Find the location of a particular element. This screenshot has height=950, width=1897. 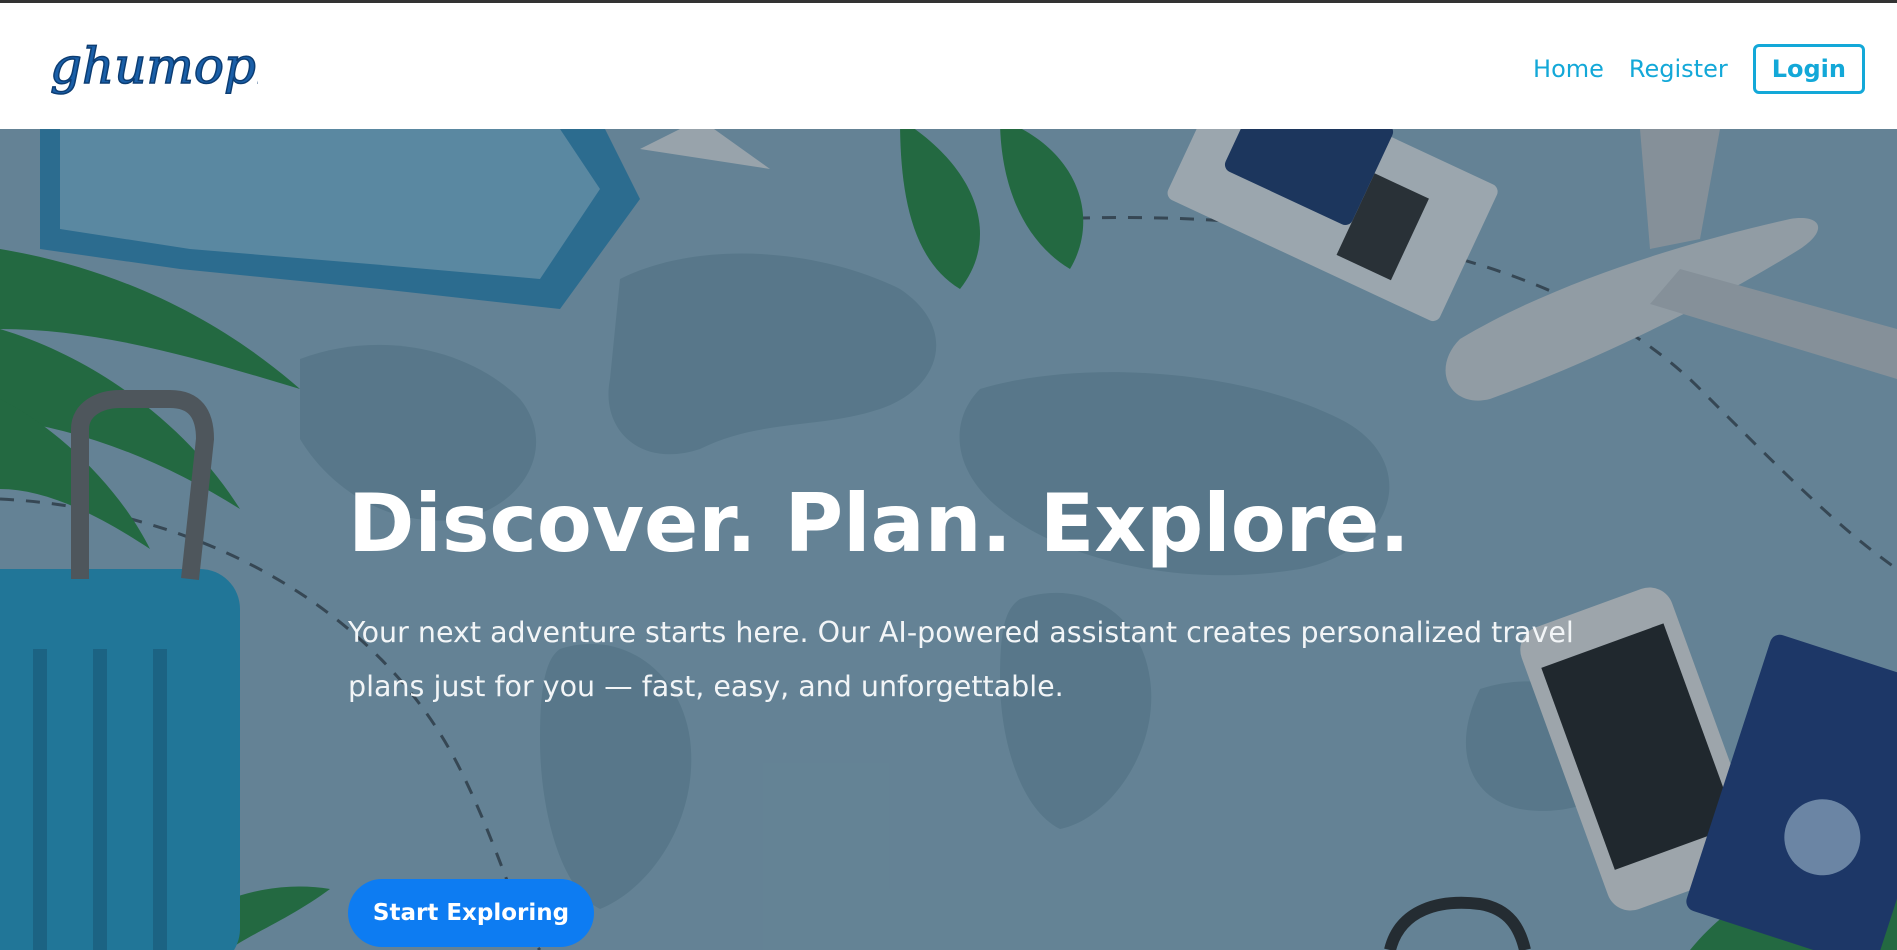

svg-text: ghumophiro is located at coordinates (154, 66).